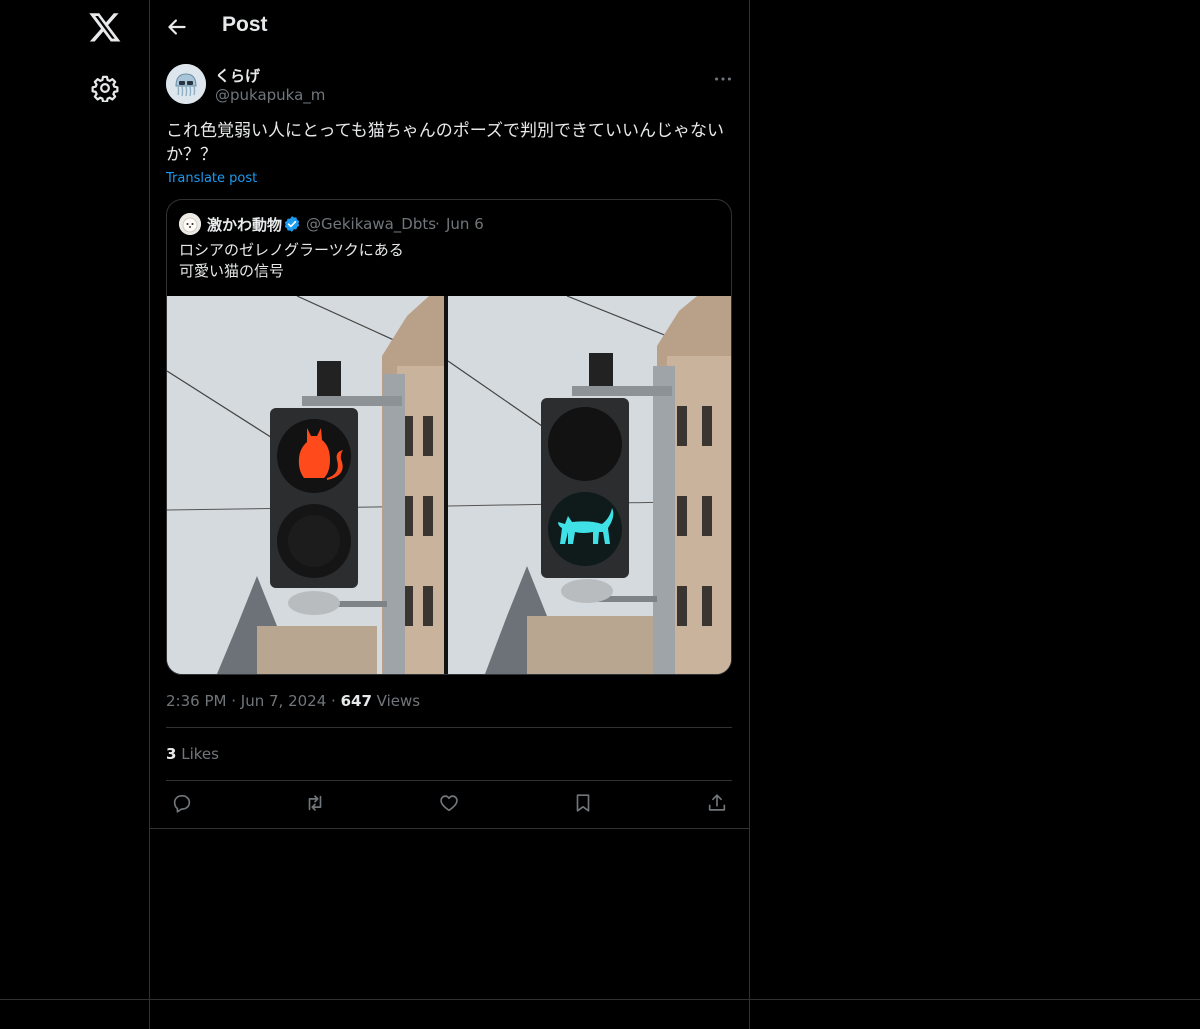 The image size is (1200, 1029). I want to click on translate-post-link: Translate post, so click(211, 178).